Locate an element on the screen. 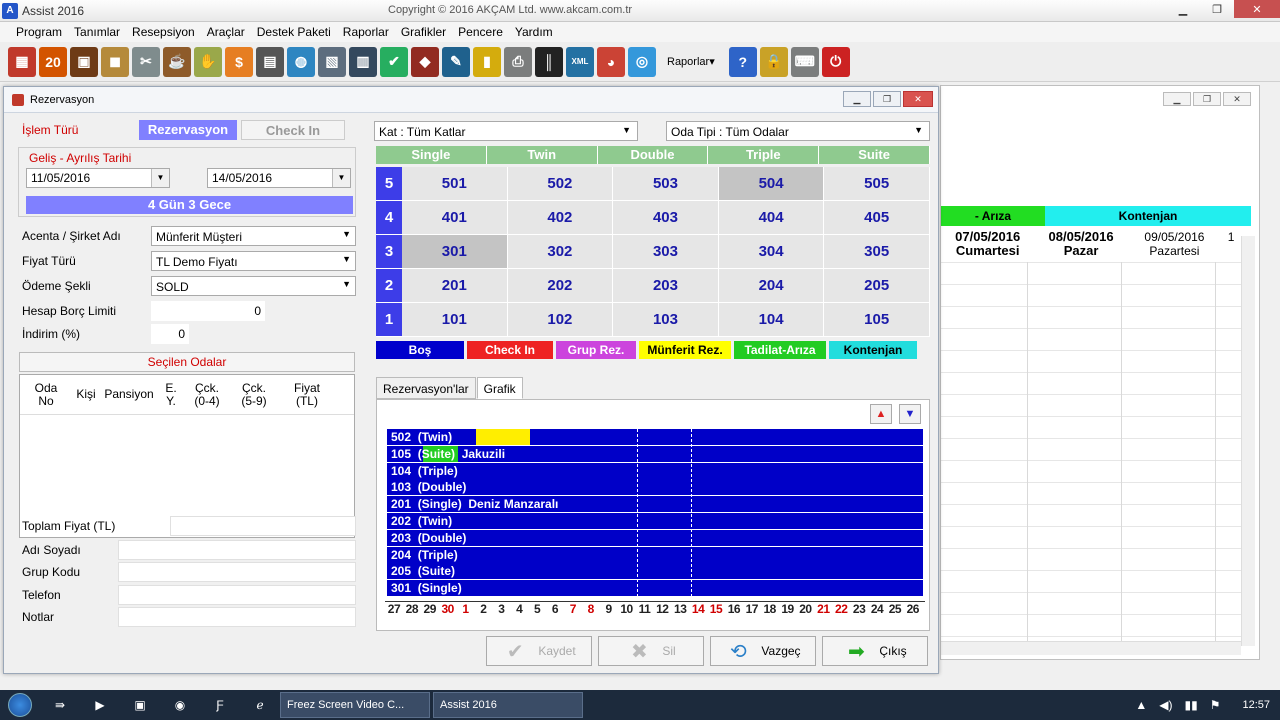  gantt-row: 105 (Suite) Jakuzili is located at coordinates (655, 453).